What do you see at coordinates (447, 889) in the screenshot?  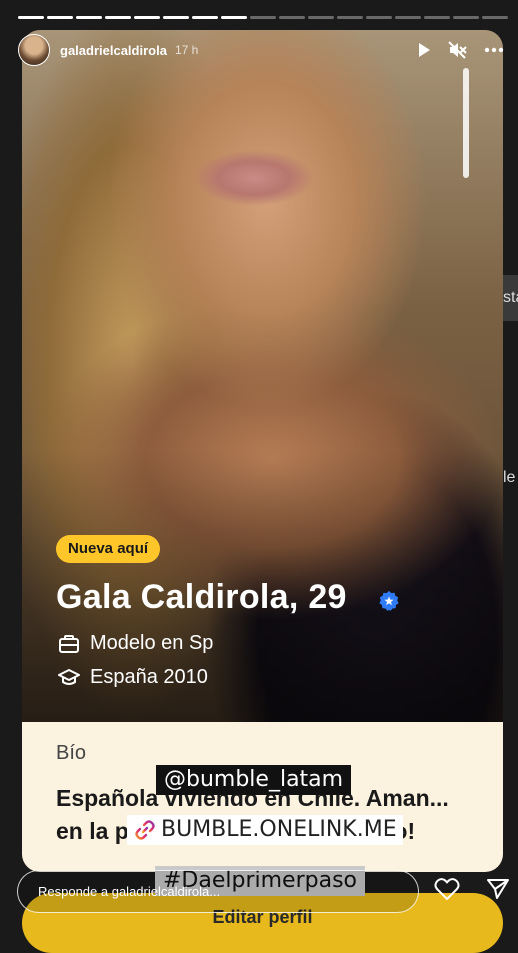 I see `heart-icon` at bounding box center [447, 889].